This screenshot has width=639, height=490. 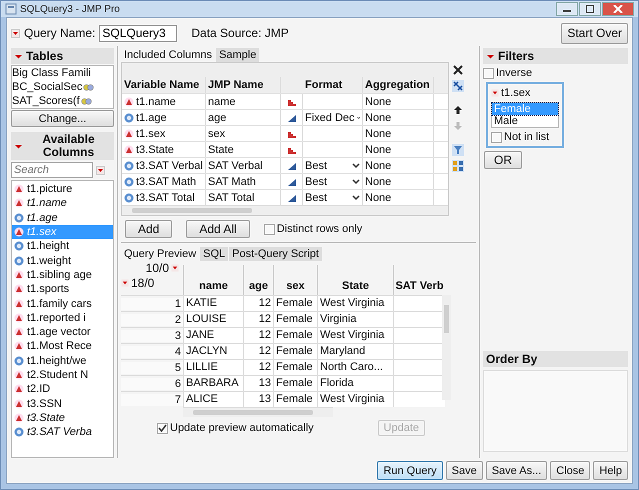 What do you see at coordinates (313, 229) in the screenshot?
I see `distinct-rows-checkbox: Distinct rows only` at bounding box center [313, 229].